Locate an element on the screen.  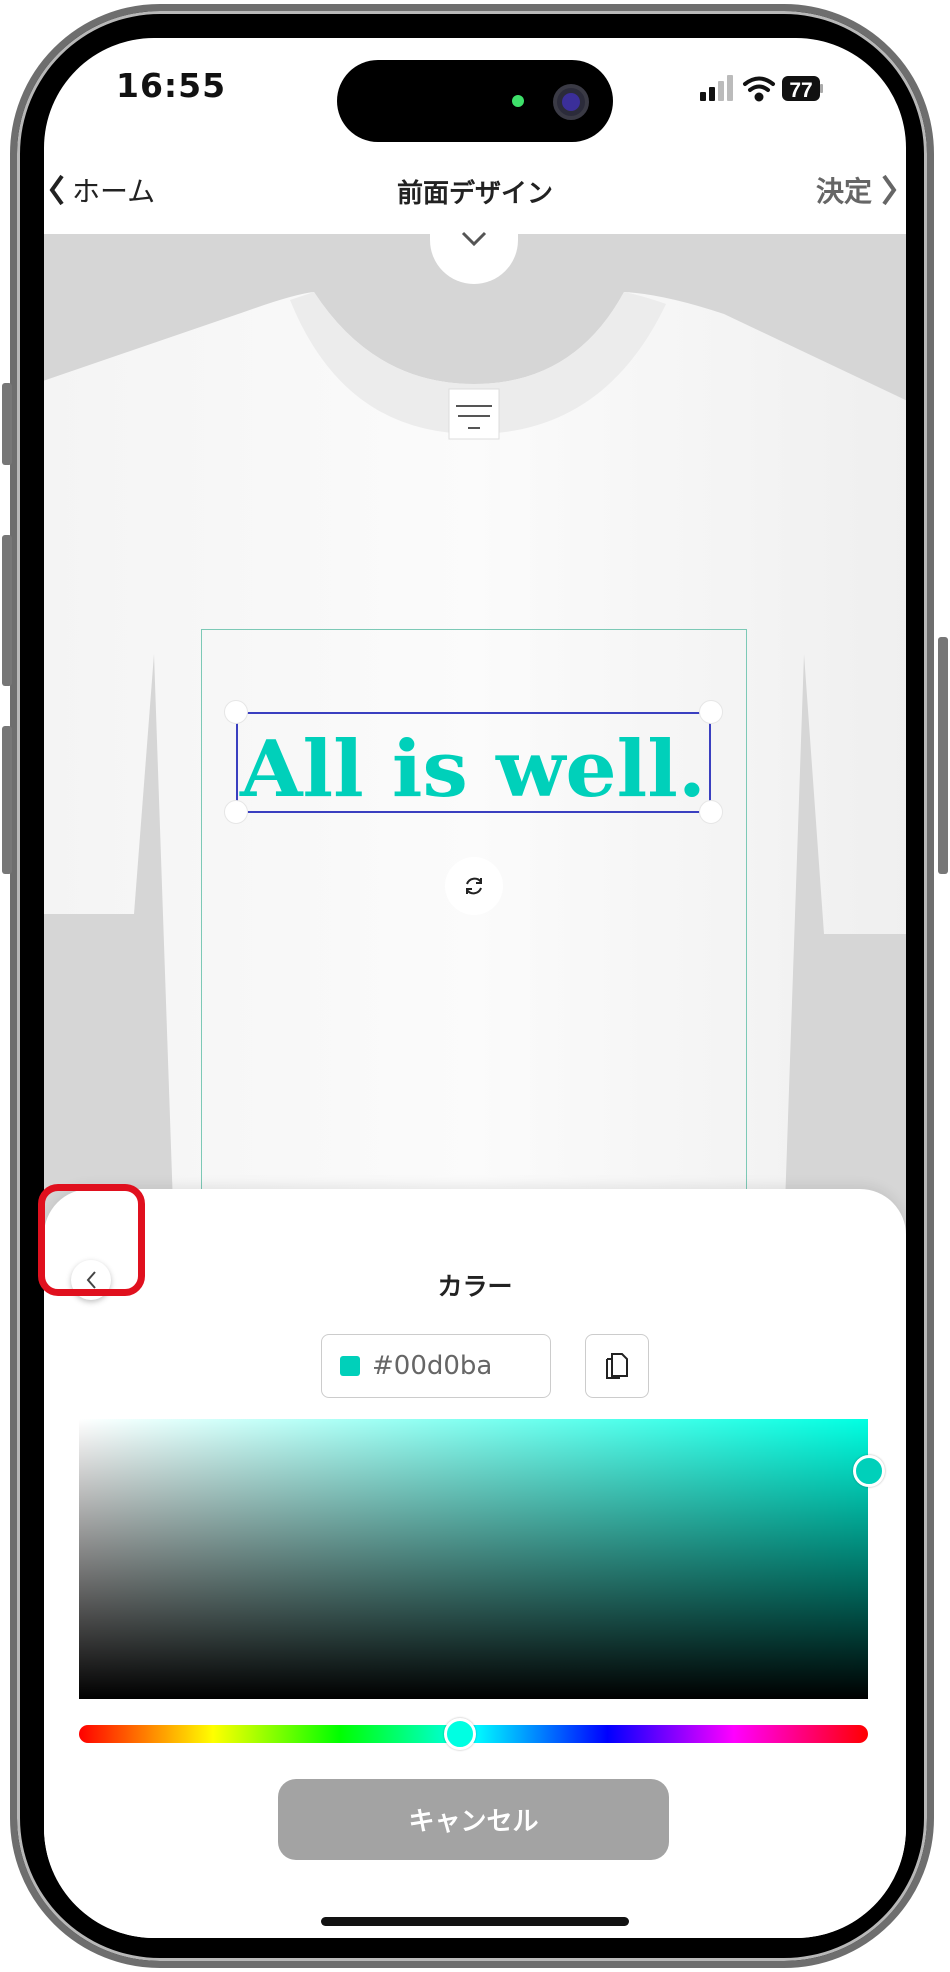
confirm-label: 決定 is located at coordinates (843, 191).